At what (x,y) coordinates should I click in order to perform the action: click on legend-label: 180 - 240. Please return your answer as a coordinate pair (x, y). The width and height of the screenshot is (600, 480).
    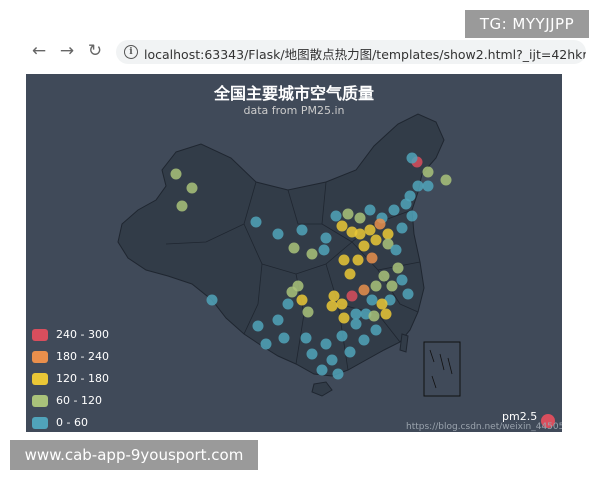
    Looking at the image, I should click on (82, 356).